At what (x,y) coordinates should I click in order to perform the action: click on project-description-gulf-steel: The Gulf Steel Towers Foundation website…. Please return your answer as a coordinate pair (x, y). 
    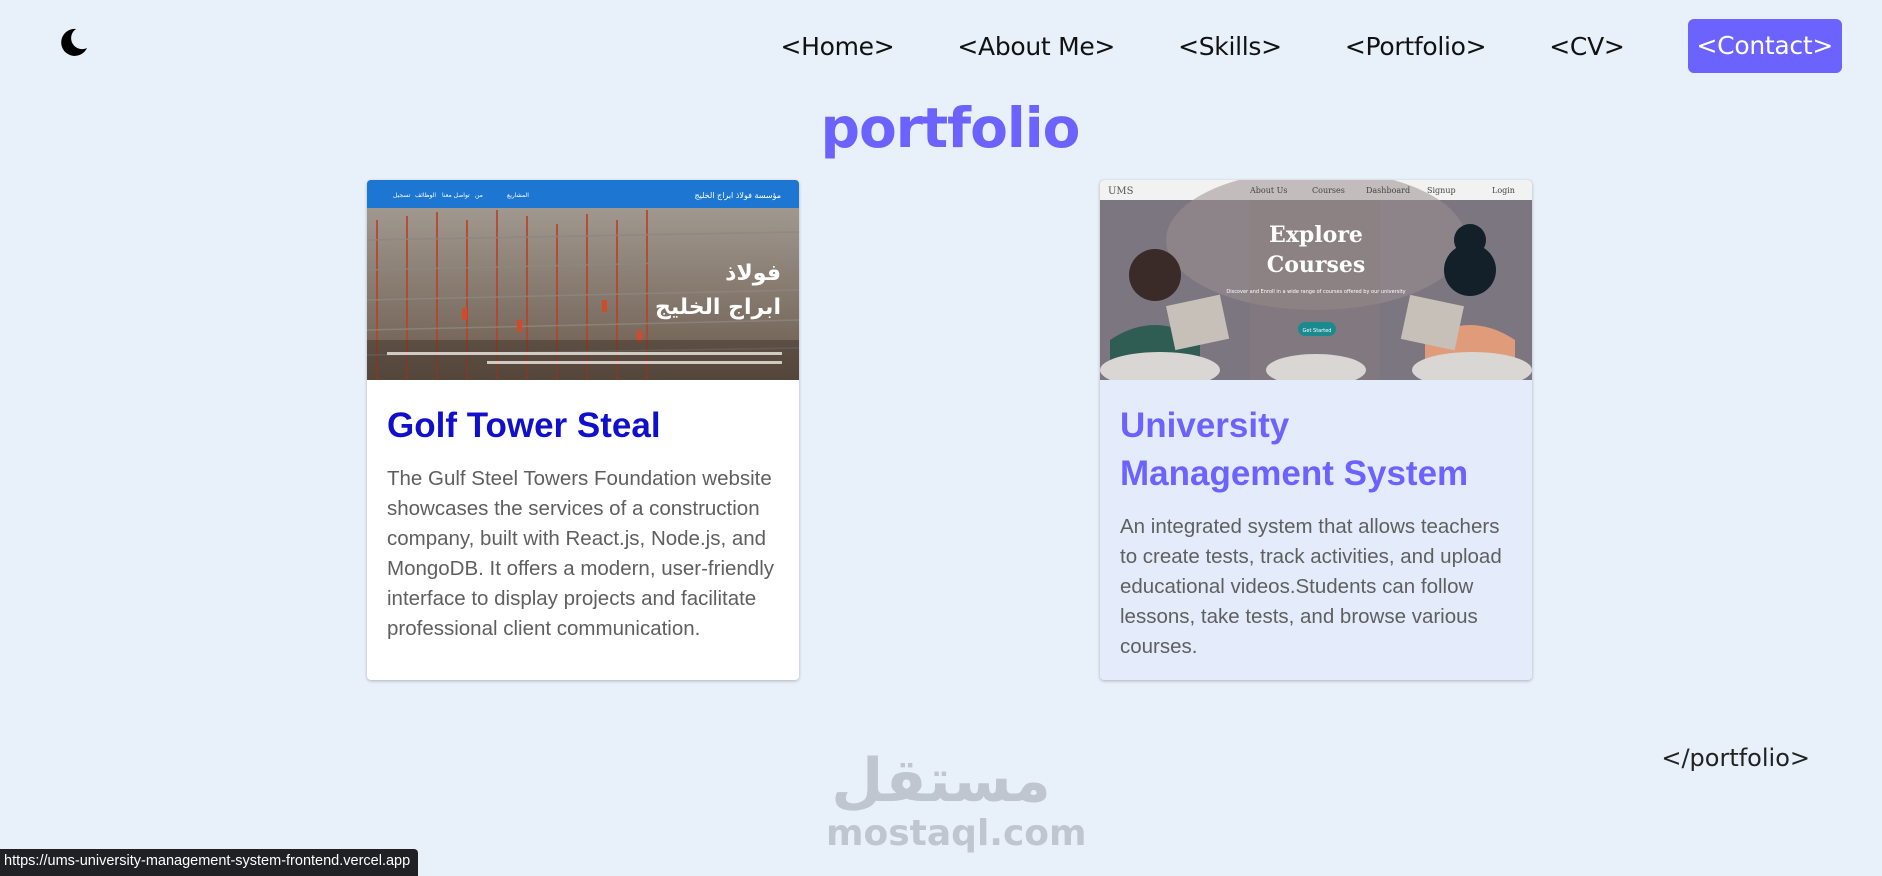
    Looking at the image, I should click on (581, 553).